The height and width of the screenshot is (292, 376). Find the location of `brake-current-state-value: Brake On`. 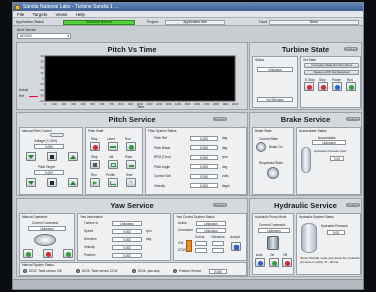

brake-current-state-value: Brake On is located at coordinates (276, 147).